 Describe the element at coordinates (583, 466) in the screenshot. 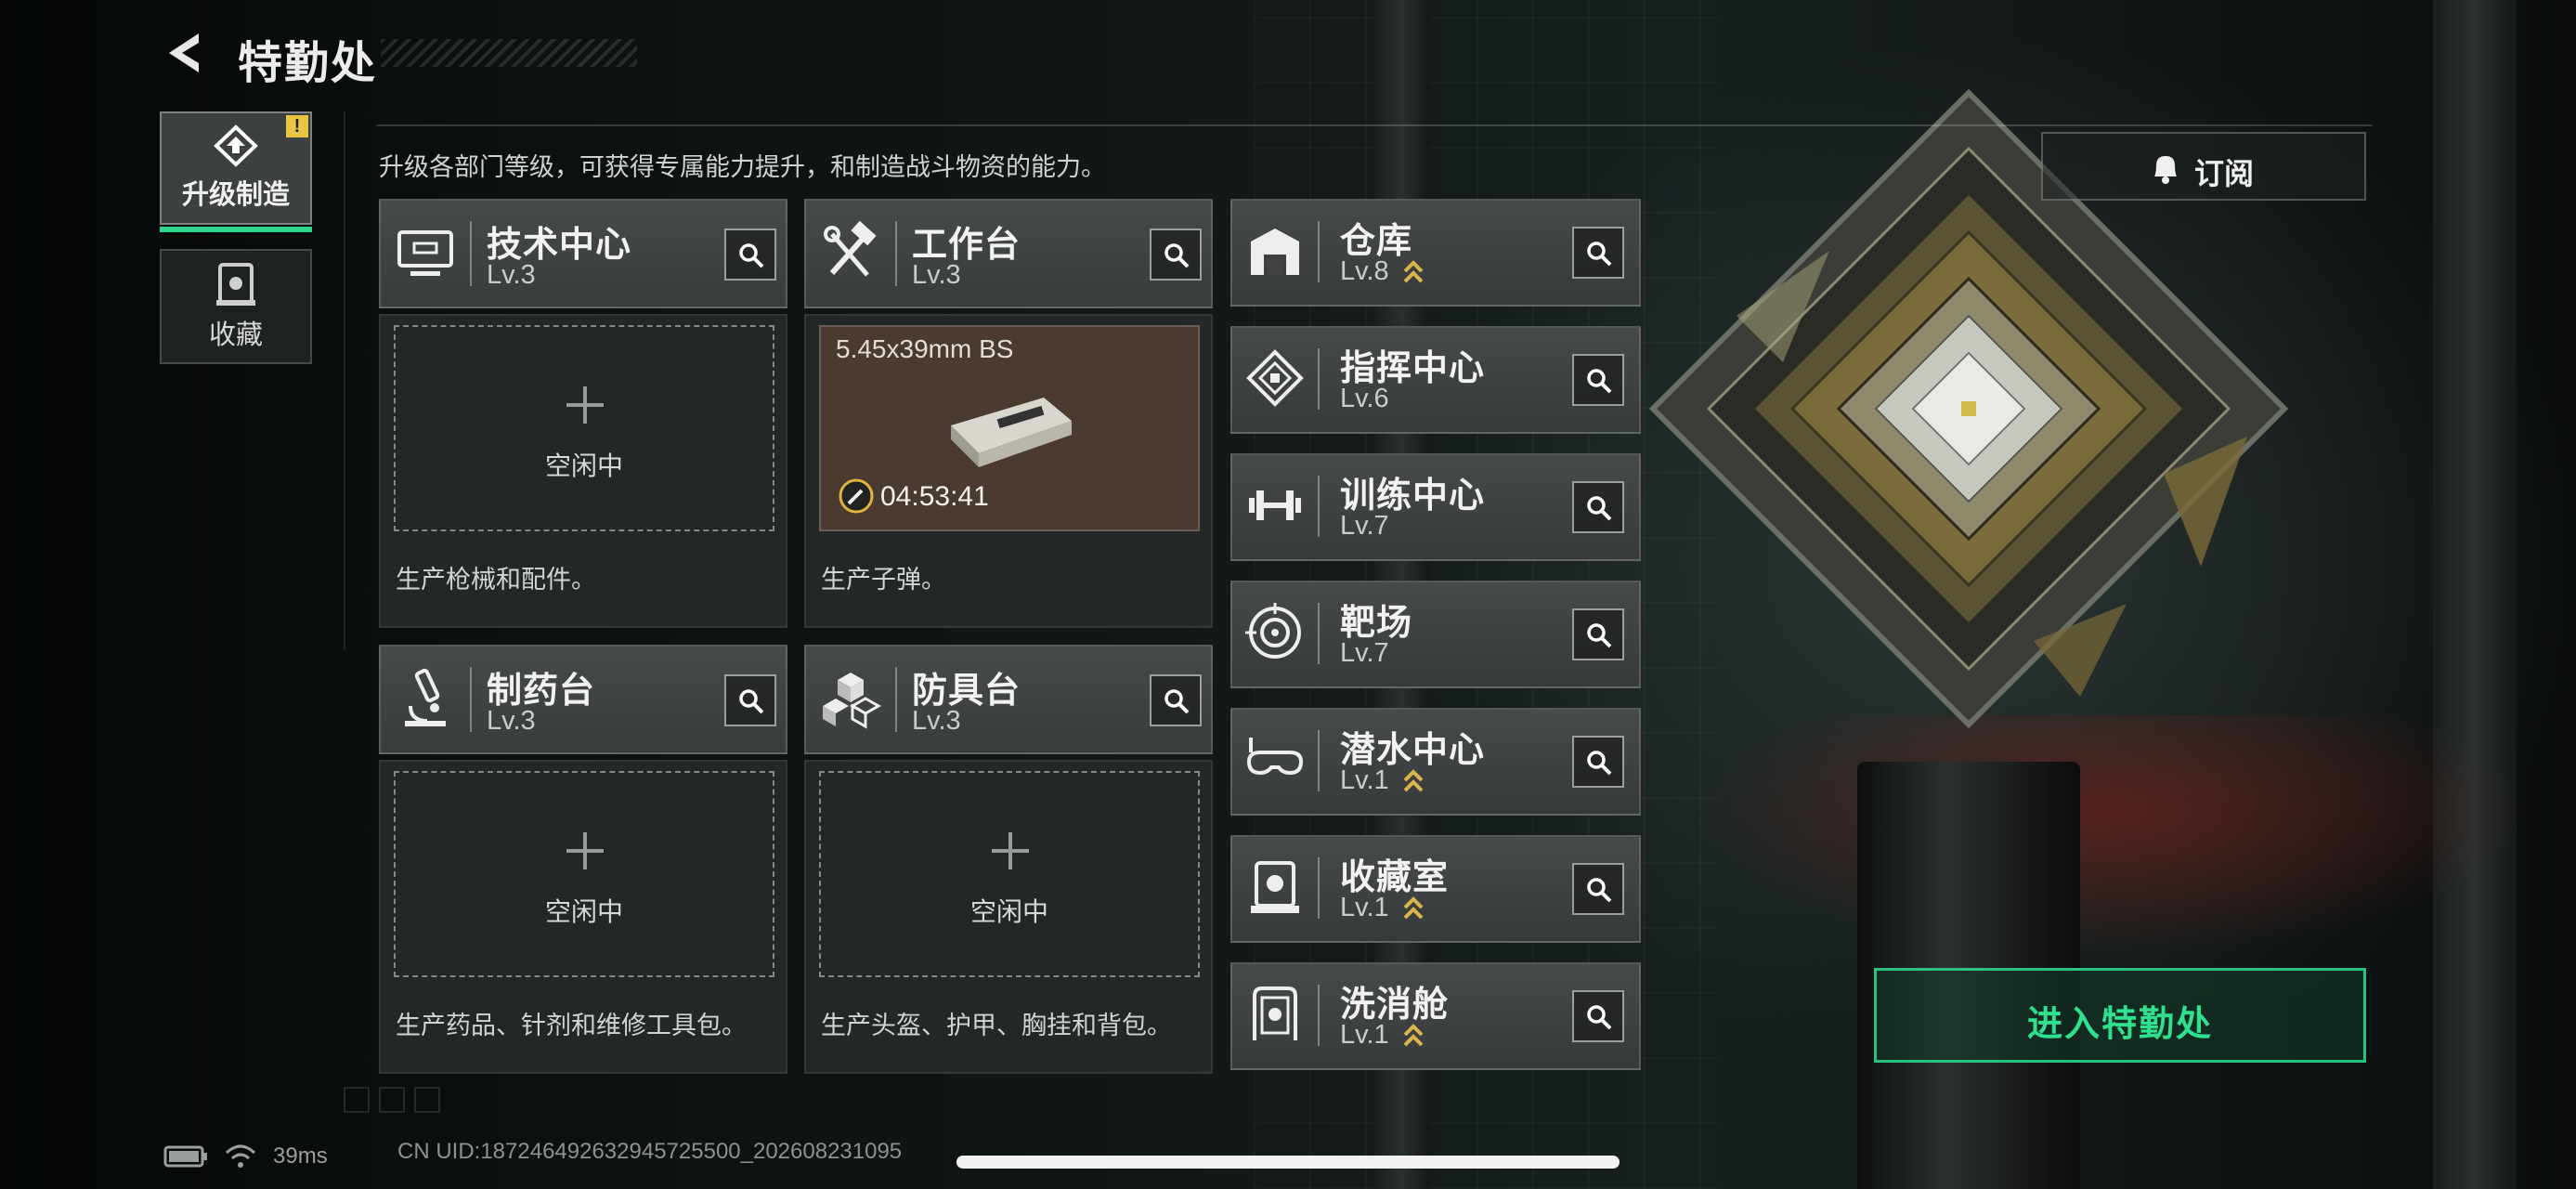

I see `slot-status: 空闲中` at that location.